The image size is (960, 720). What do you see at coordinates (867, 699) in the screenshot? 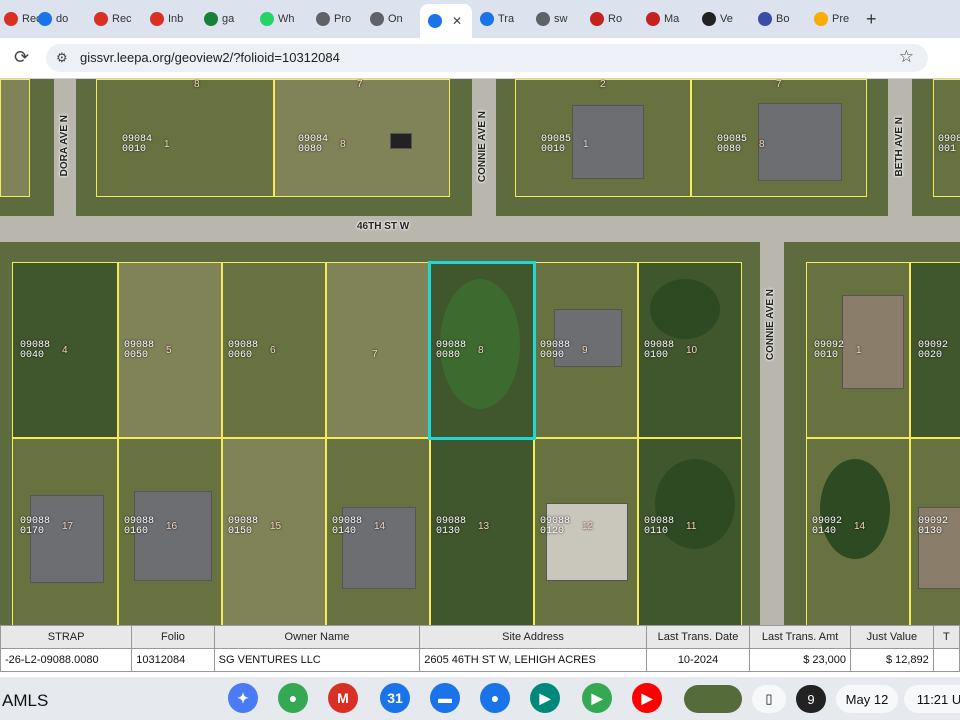
I see `date-display: May 12` at bounding box center [867, 699].